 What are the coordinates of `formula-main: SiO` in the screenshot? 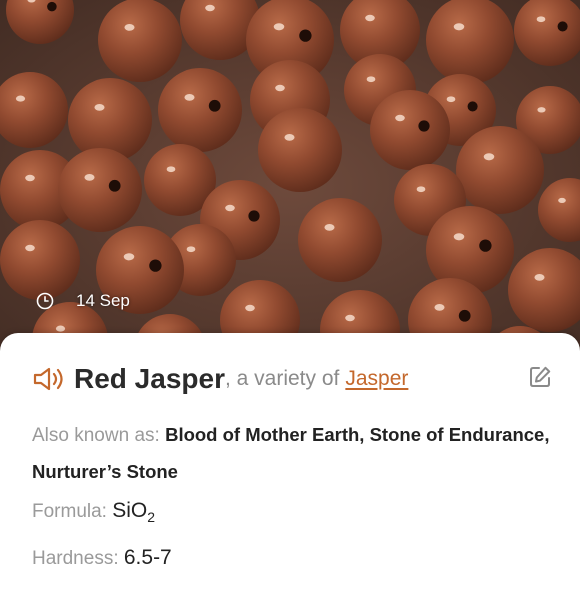 It's located at (130, 510).